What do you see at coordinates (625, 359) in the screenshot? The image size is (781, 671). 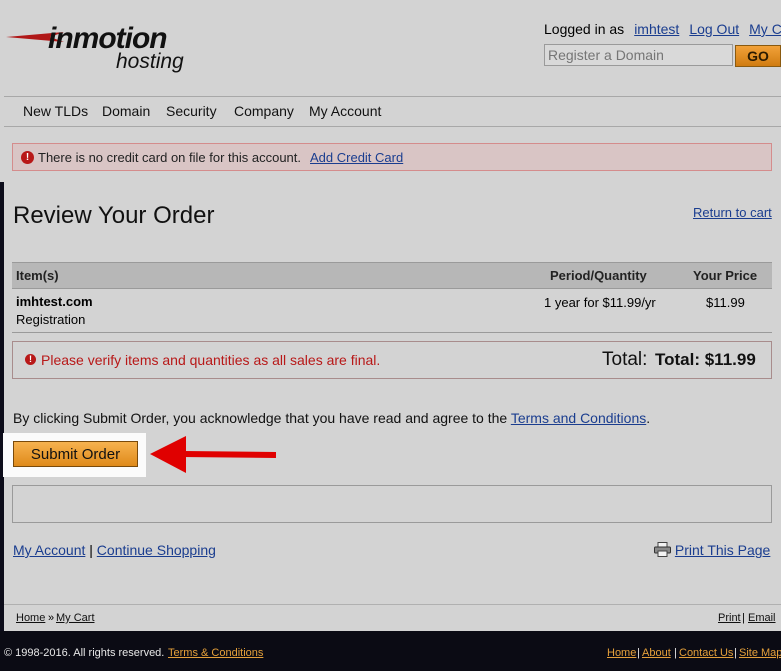 I see `total-label: Total:` at bounding box center [625, 359].